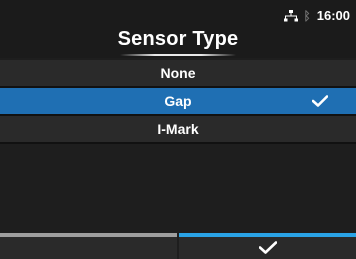 This screenshot has height=259, width=356. Describe the element at coordinates (178, 246) in the screenshot. I see `footer` at that location.